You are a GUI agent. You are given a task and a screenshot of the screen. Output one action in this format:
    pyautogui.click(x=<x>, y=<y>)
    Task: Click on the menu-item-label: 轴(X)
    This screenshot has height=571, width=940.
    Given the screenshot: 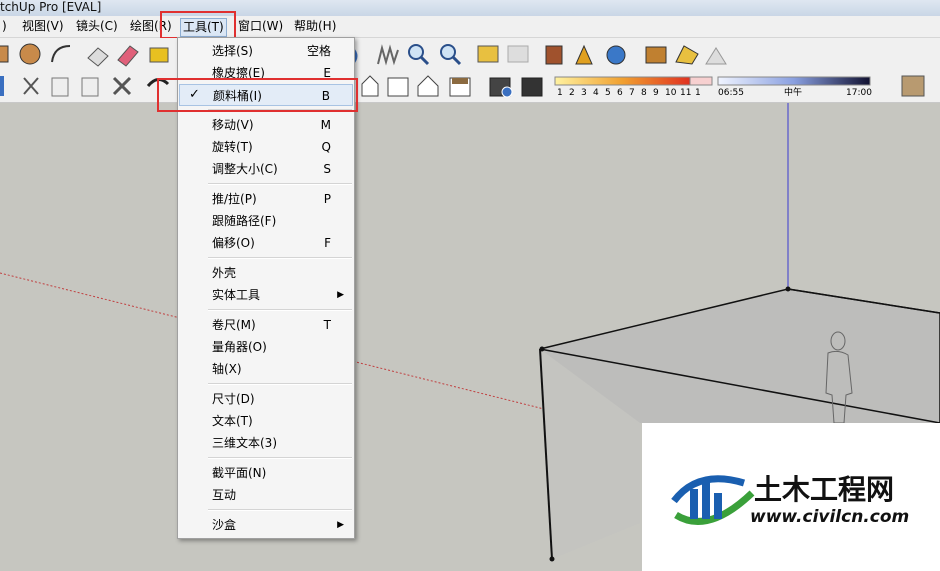 What is the action you would take?
    pyautogui.click(x=227, y=369)
    